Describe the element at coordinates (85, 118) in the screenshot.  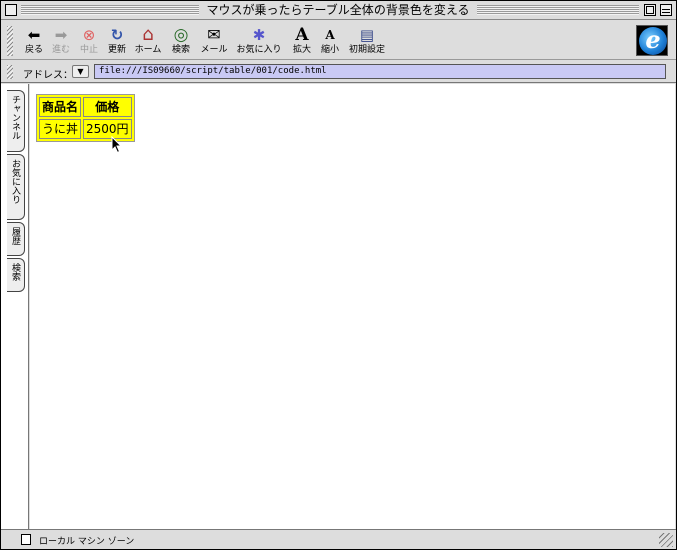
I see `product-table: 商品名 価格 うに丼 2500円` at that location.